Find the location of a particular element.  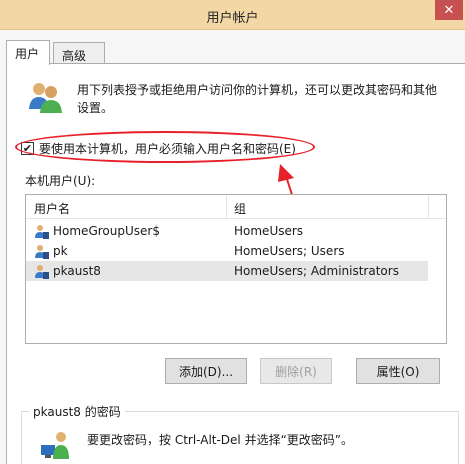

password-group-title: pkaust8 的密码 is located at coordinates (77, 411).